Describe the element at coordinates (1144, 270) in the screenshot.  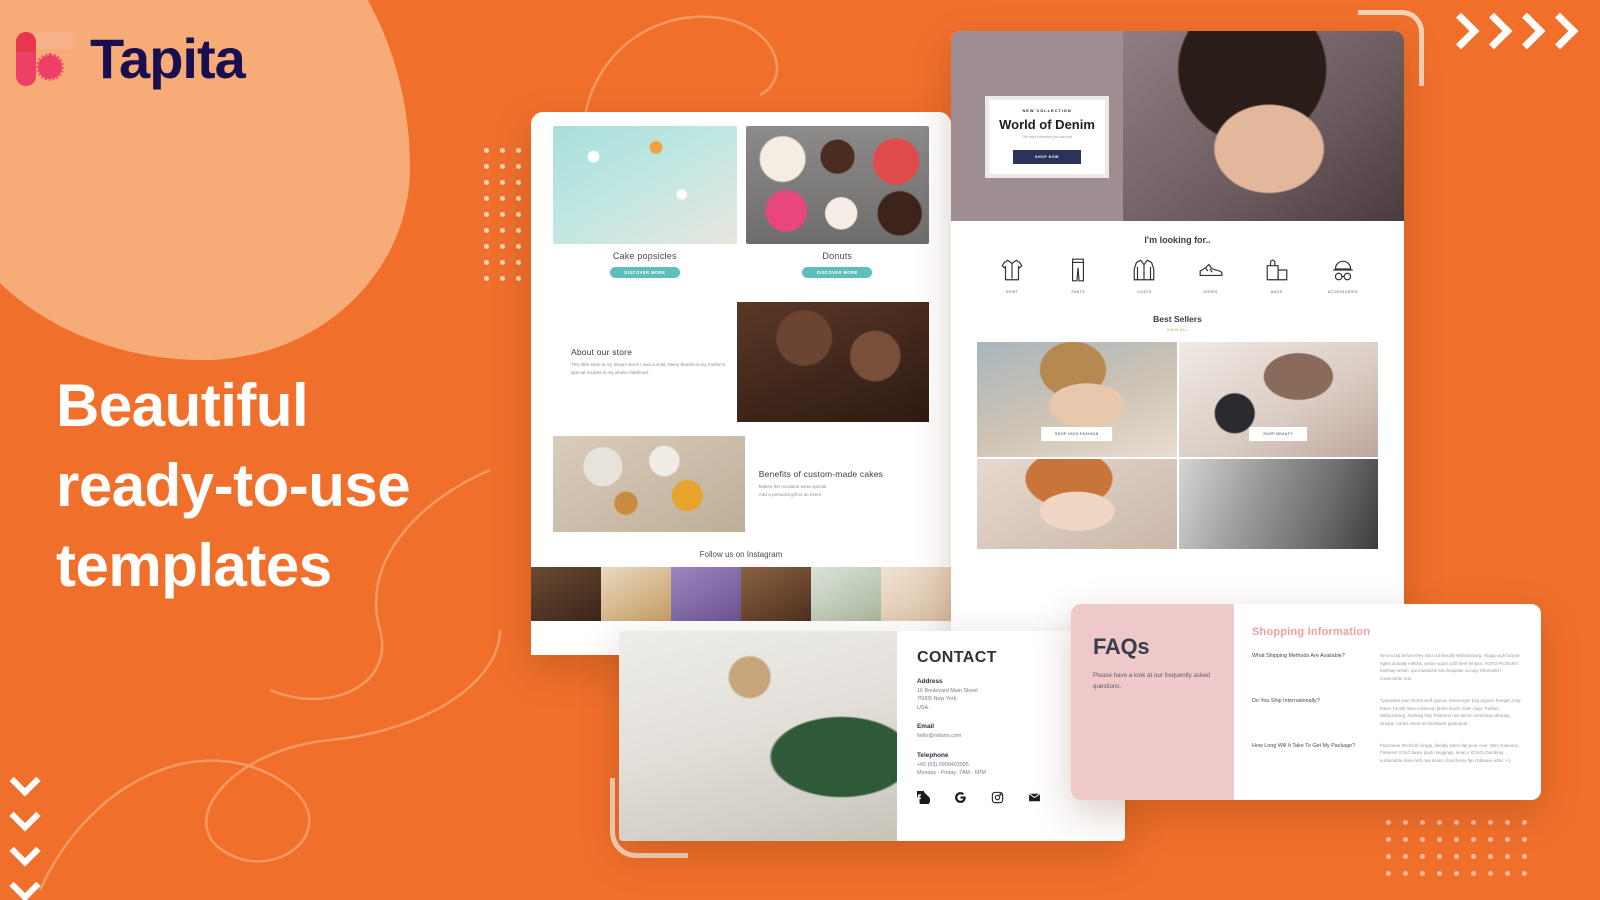
I see `coat-icon` at that location.